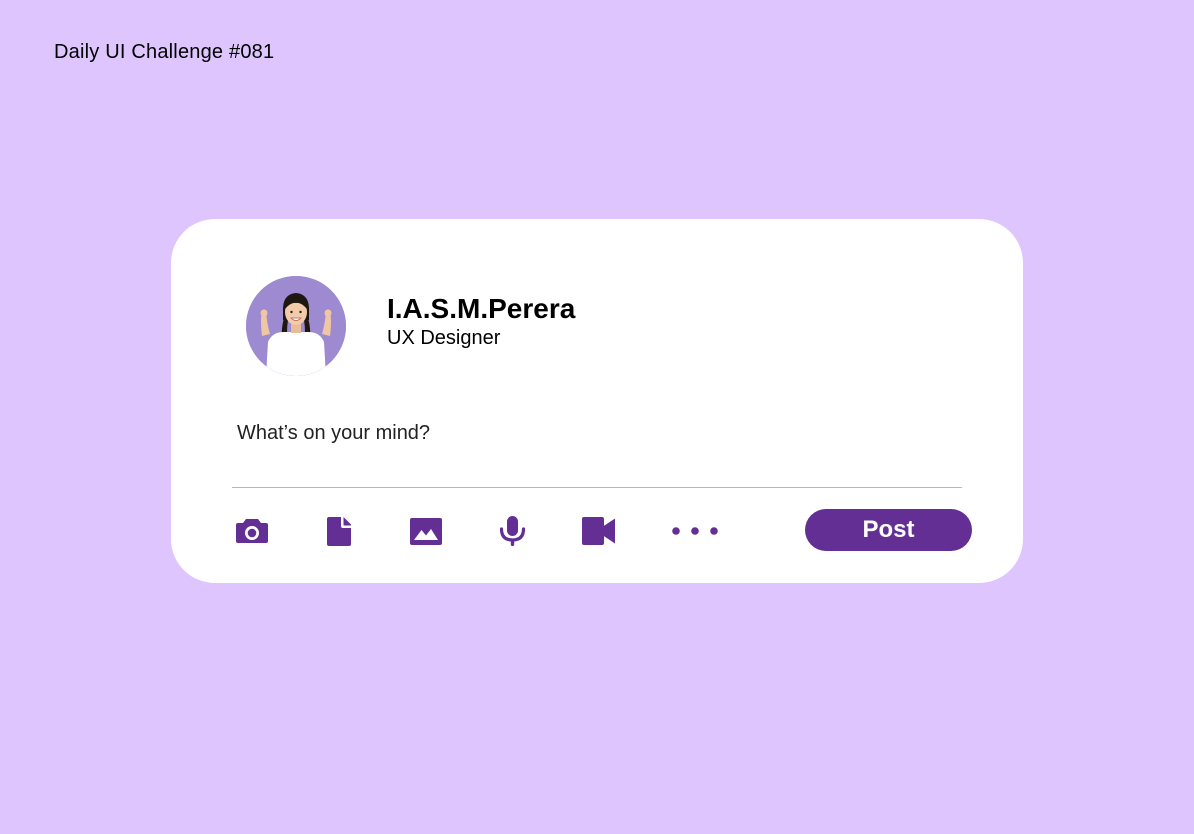 This screenshot has height=834, width=1194. Describe the element at coordinates (164, 52) in the screenshot. I see `challenge-title: Daily UI Challenge #081` at that location.